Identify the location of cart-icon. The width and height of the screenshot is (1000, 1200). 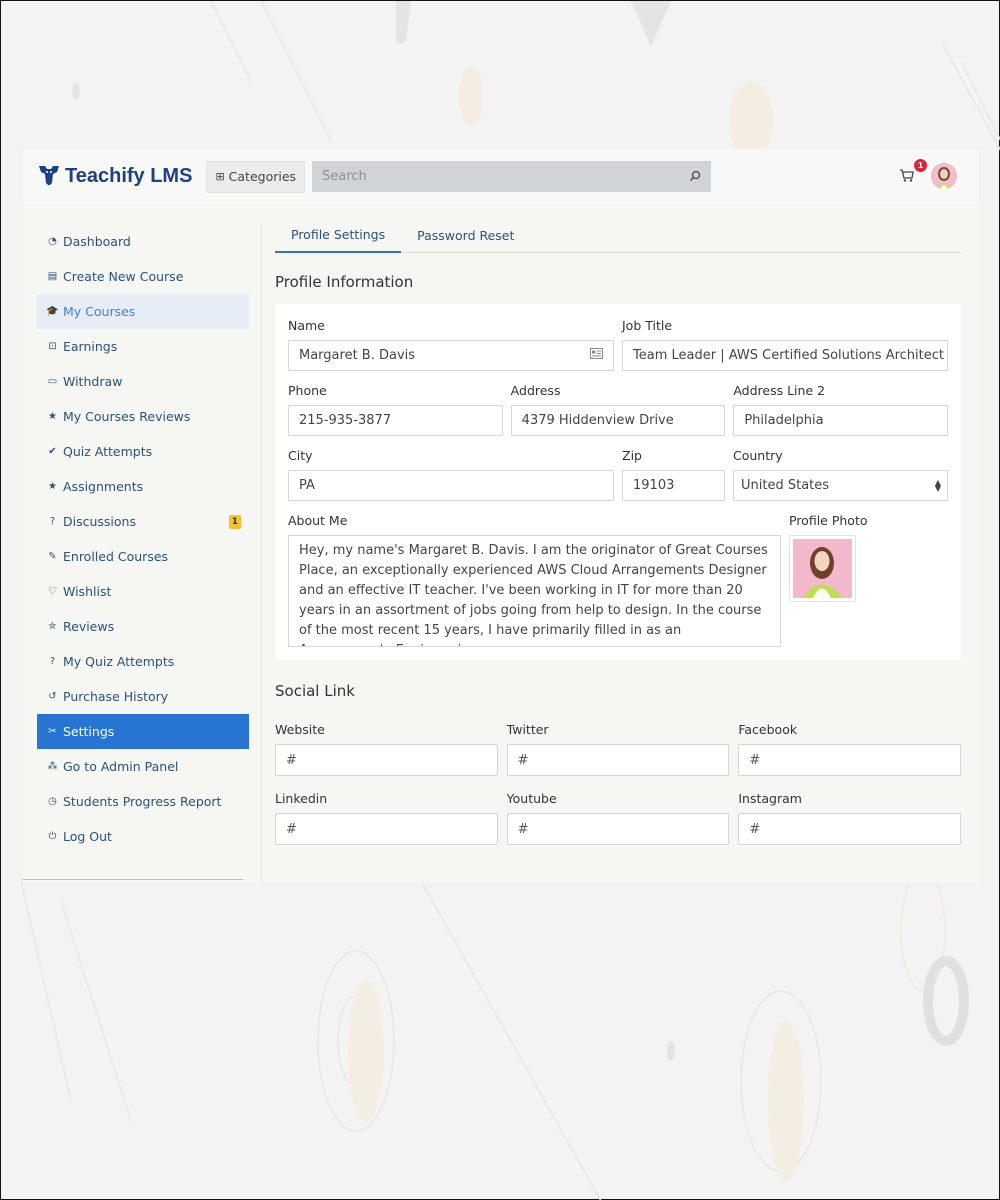
(907, 177).